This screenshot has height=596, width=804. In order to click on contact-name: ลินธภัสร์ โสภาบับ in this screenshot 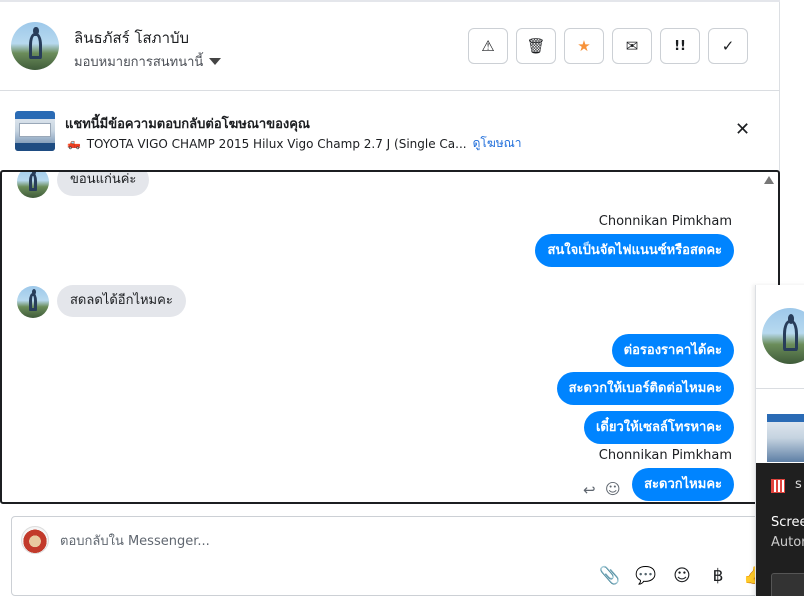, I will do `click(131, 38)`.